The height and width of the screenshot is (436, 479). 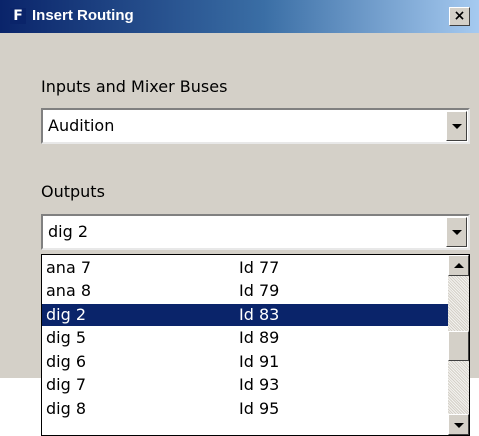 I want to click on app-icon: F, so click(x=18, y=16).